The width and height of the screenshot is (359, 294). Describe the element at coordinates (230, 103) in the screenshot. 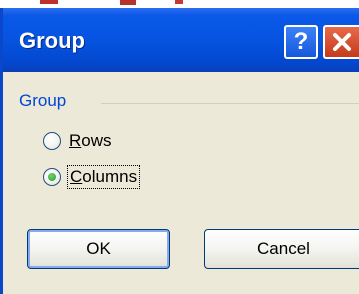

I see `group-box-divider` at that location.